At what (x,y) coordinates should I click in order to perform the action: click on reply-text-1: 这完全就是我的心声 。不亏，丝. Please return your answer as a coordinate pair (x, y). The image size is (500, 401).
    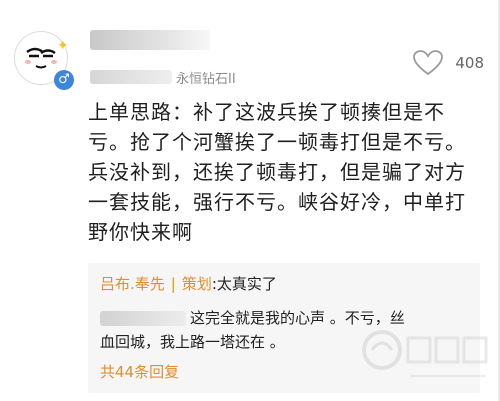
    Looking at the image, I should click on (297, 318).